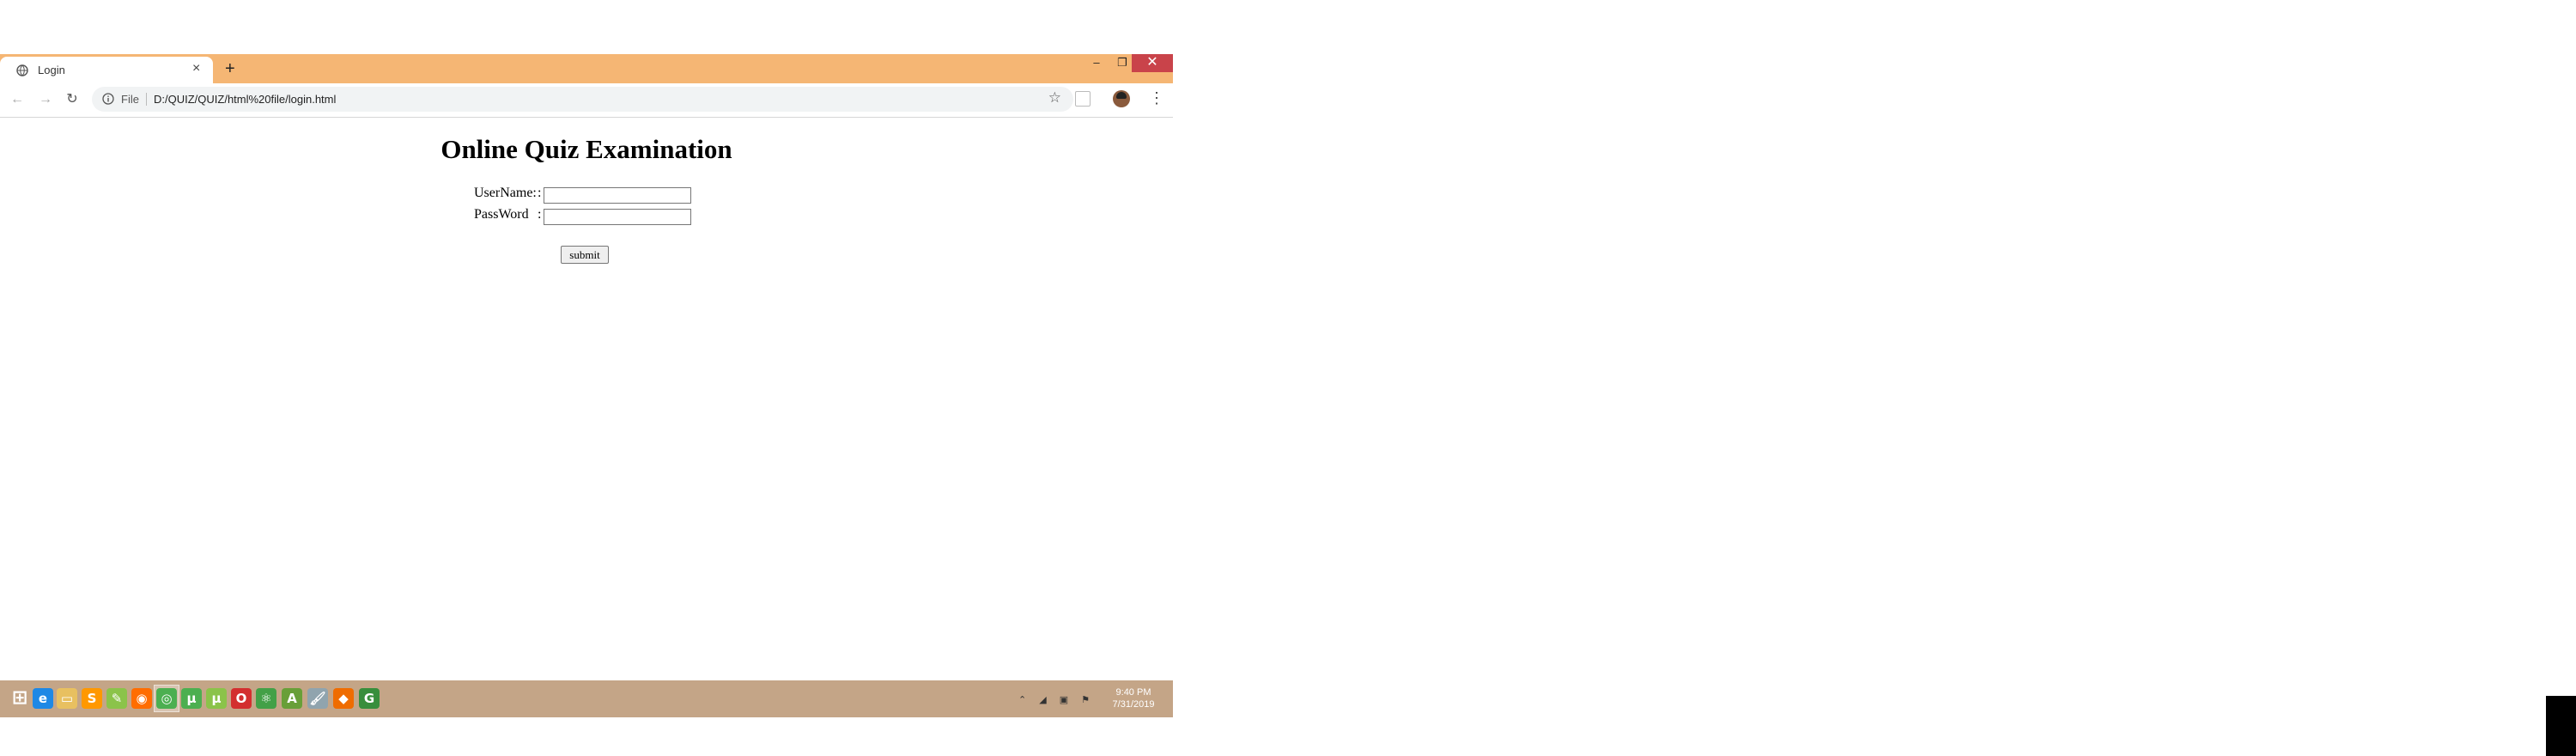 The height and width of the screenshot is (756, 2576). I want to click on taskbar-button-blender-like: ◆, so click(344, 698).